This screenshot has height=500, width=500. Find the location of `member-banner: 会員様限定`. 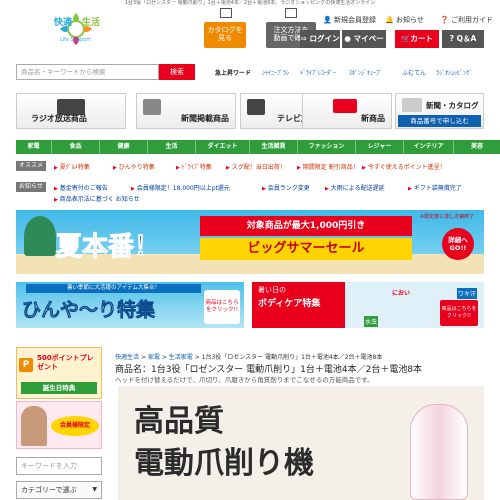

member-banner: 会員様限定 is located at coordinates (59, 425).